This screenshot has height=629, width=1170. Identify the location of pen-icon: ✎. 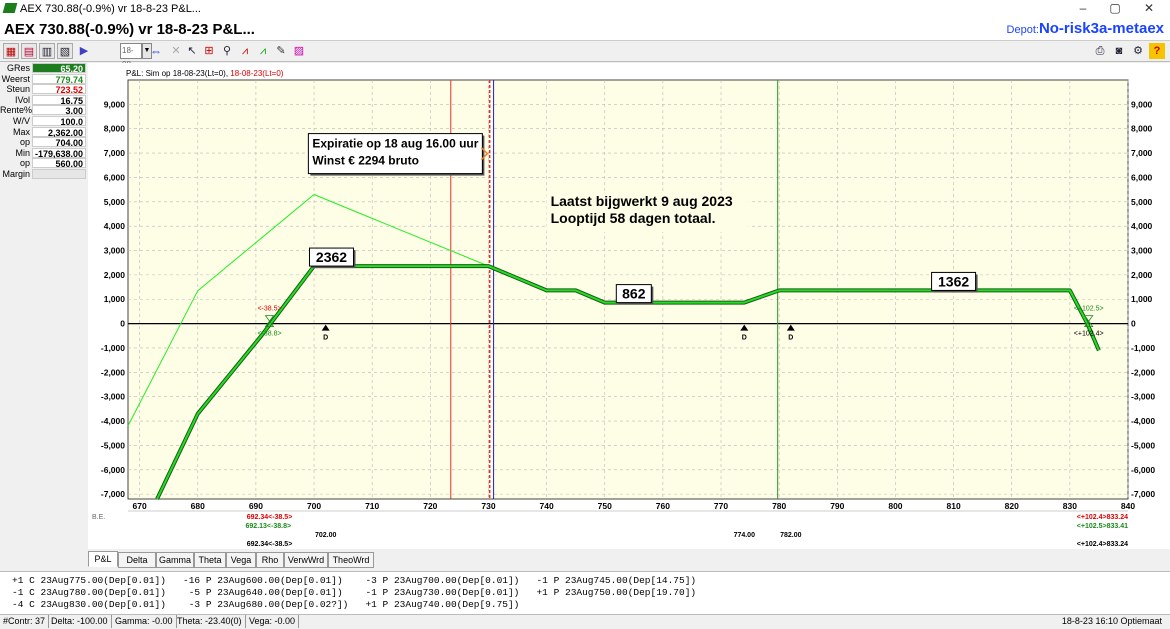
(281, 51).